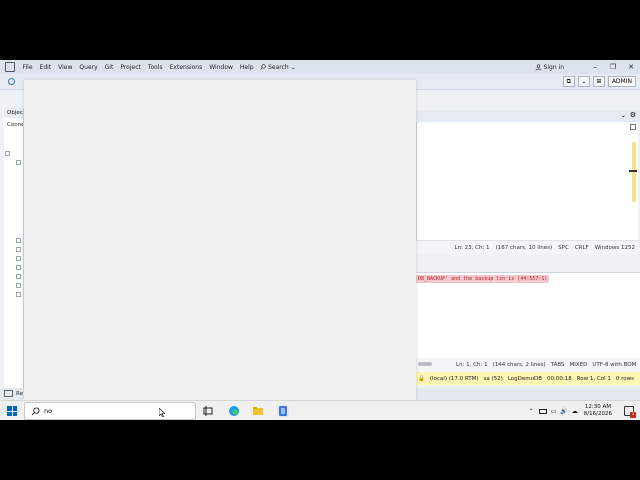  I want to click on notification-icon: 1, so click(630, 412).